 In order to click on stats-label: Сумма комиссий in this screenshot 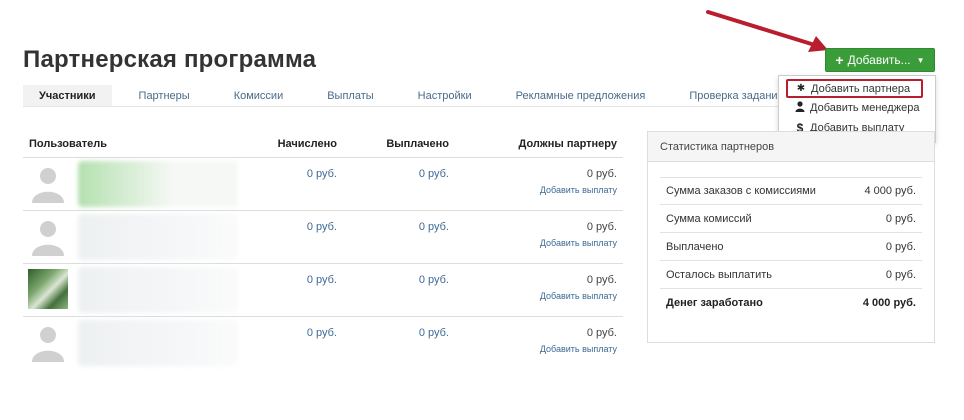, I will do `click(709, 218)`.